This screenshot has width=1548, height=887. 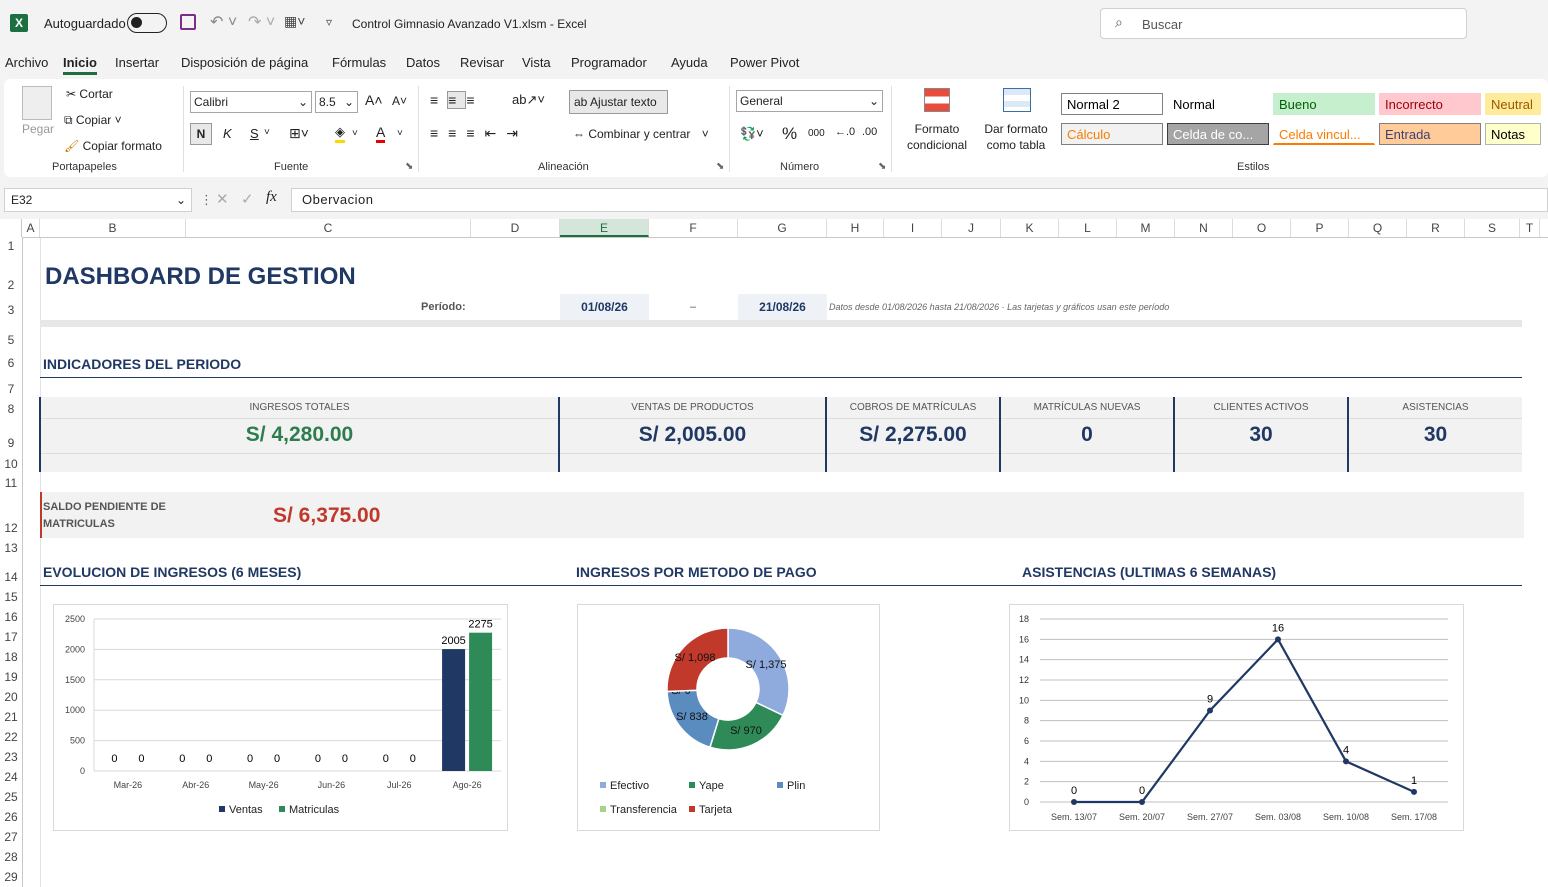 I want to click on column-header-E: E, so click(x=604, y=228).